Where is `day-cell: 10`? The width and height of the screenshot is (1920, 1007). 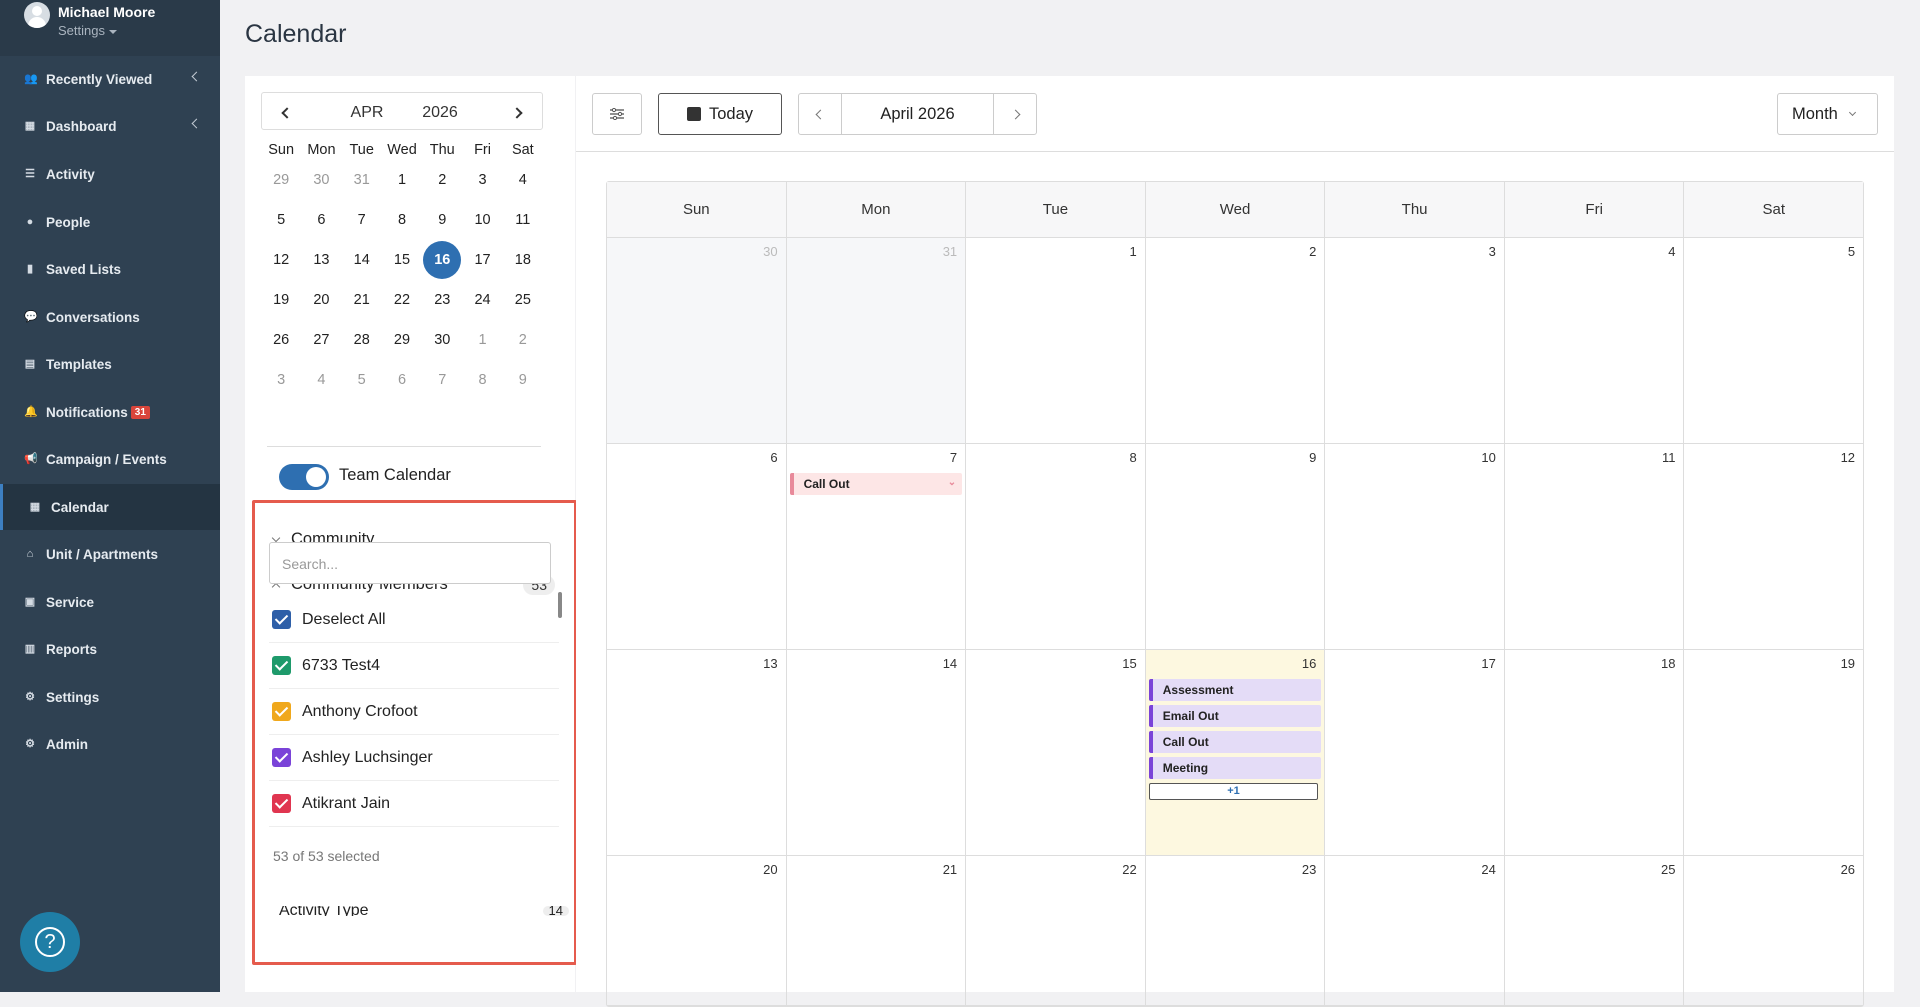
day-cell: 10 is located at coordinates (1415, 546).